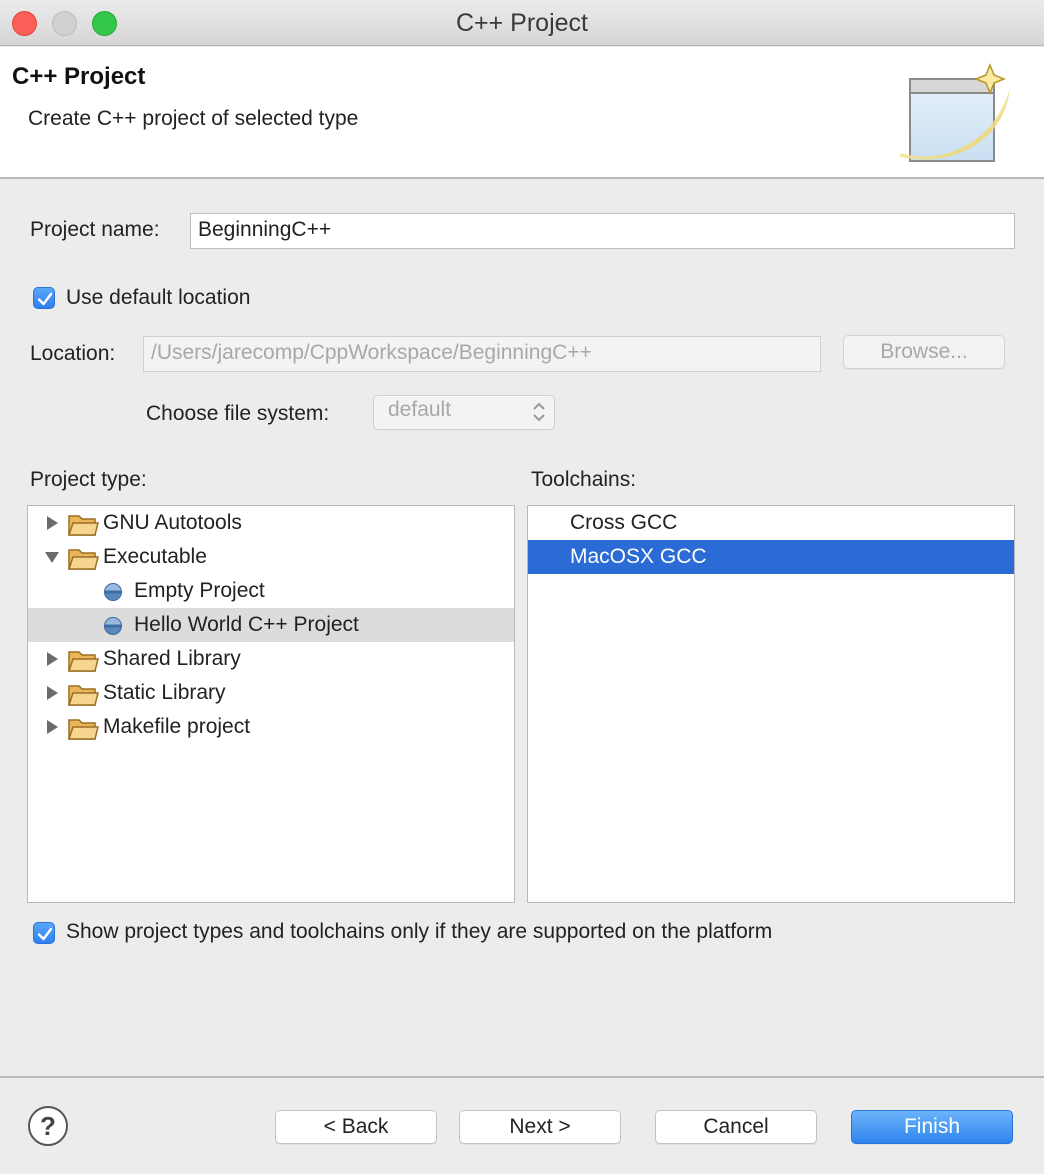 This screenshot has width=1044, height=1174. Describe the element at coordinates (602, 231) in the screenshot. I see `project-name-input: BeginningC++` at that location.